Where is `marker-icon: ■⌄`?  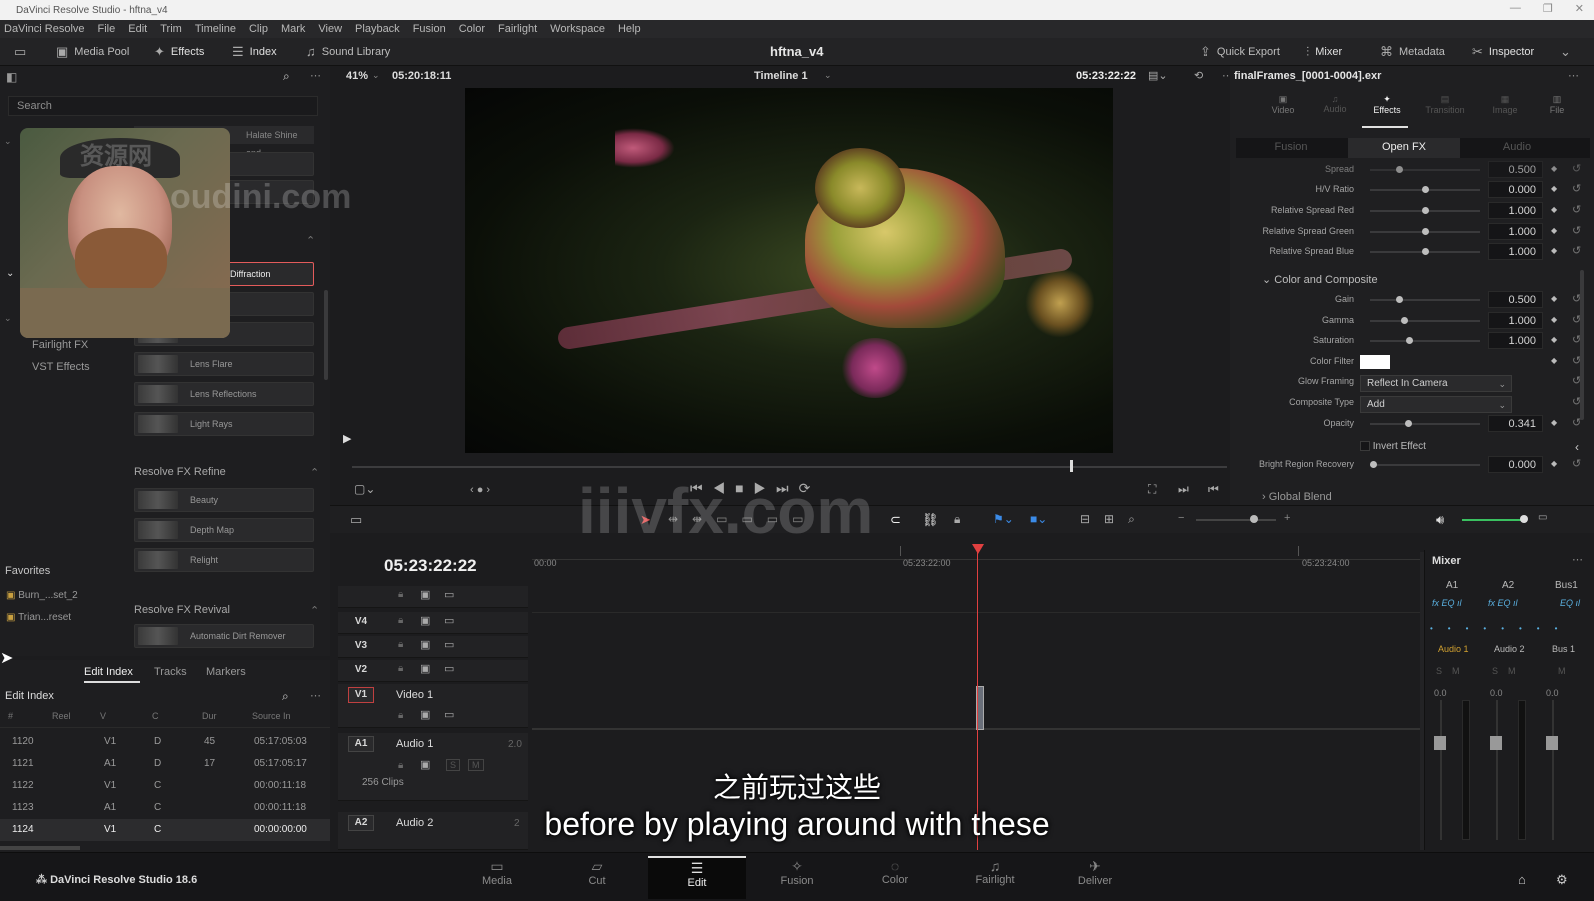
marker-icon: ■⌄ is located at coordinates (1038, 519).